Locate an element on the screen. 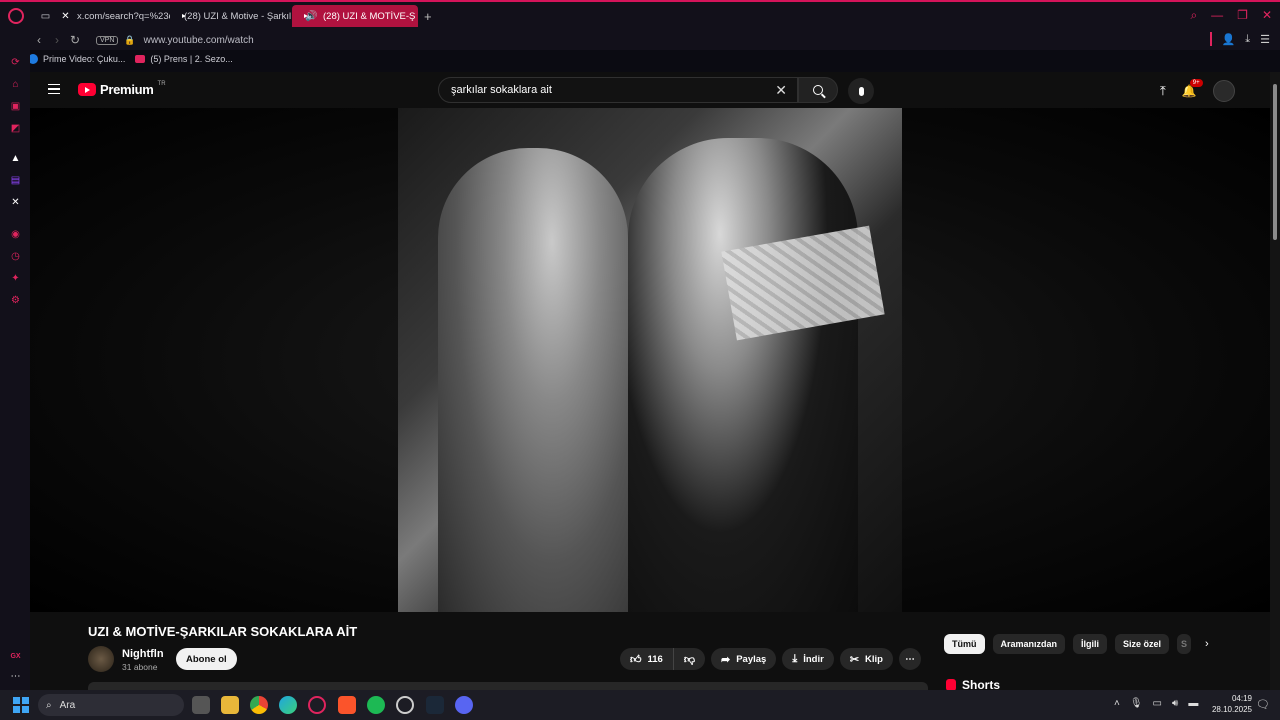 This screenshot has height=720, width=1280. menu-icon is located at coordinates (54, 89).